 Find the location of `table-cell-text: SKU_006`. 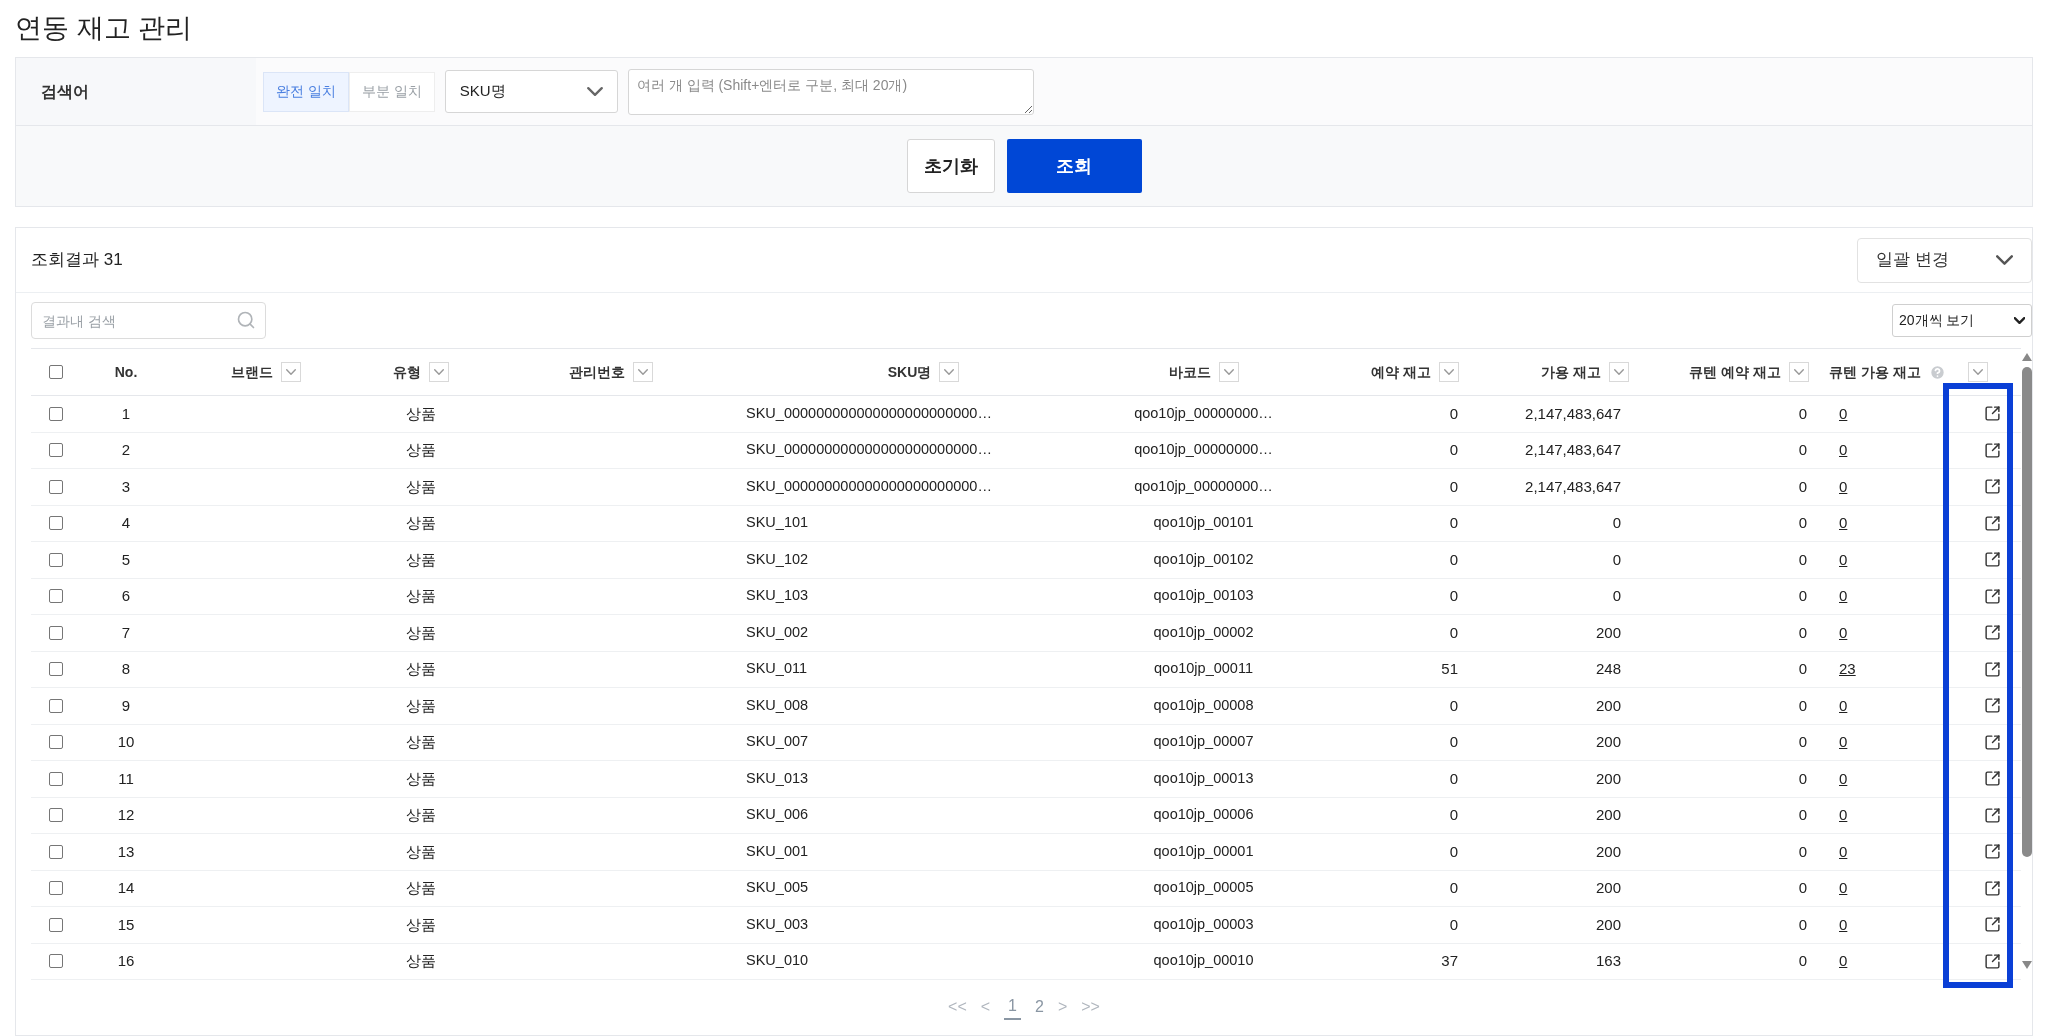

table-cell-text: SKU_006 is located at coordinates (777, 815).